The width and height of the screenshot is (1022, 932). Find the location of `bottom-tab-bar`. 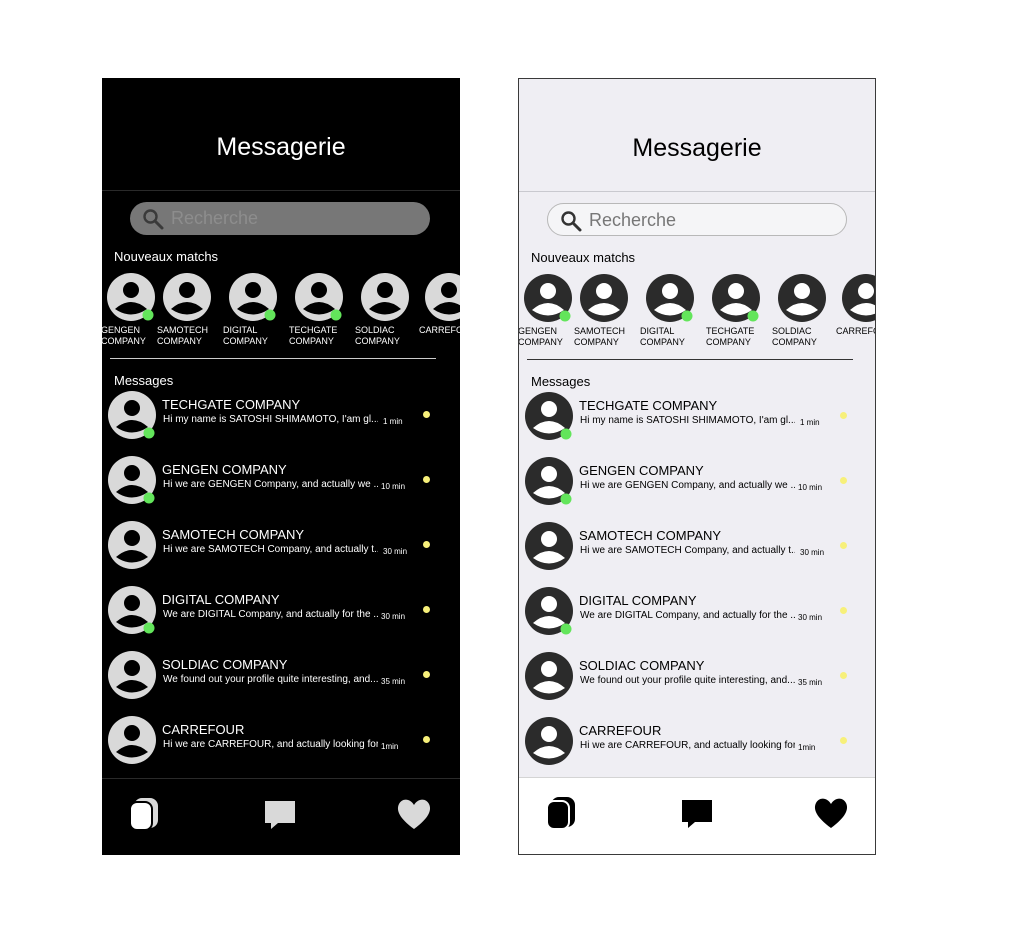

bottom-tab-bar is located at coordinates (281, 816).